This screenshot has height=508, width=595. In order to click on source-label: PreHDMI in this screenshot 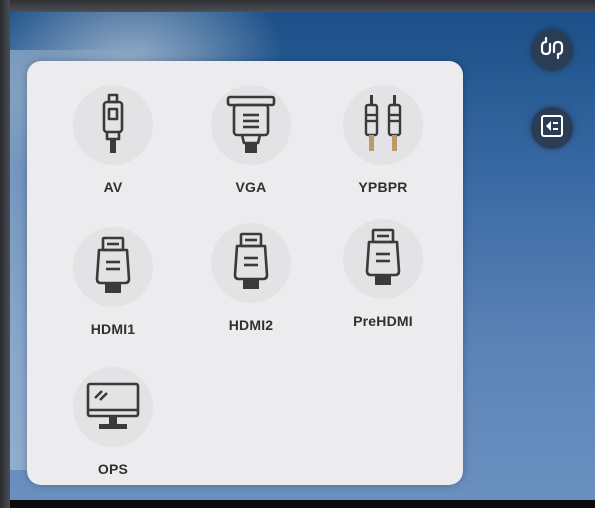, I will do `click(383, 321)`.